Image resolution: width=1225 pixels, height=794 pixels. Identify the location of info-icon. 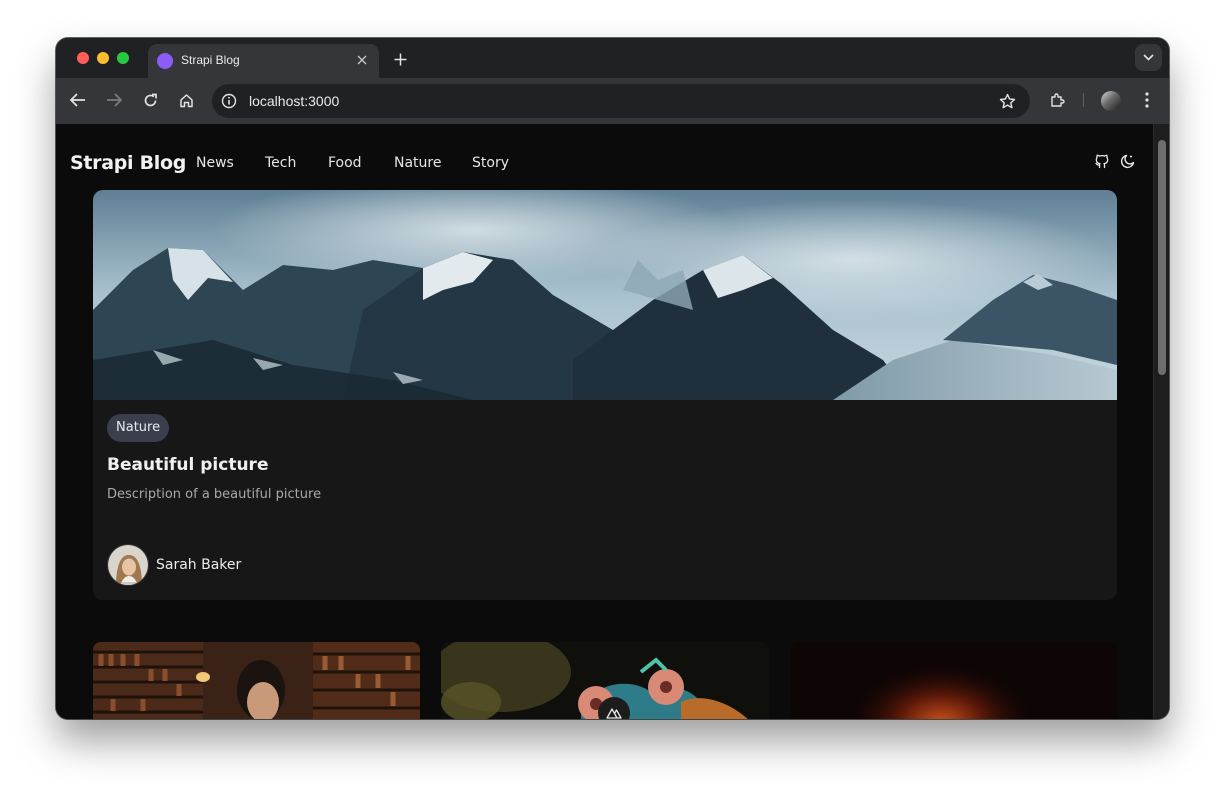
(229, 101).